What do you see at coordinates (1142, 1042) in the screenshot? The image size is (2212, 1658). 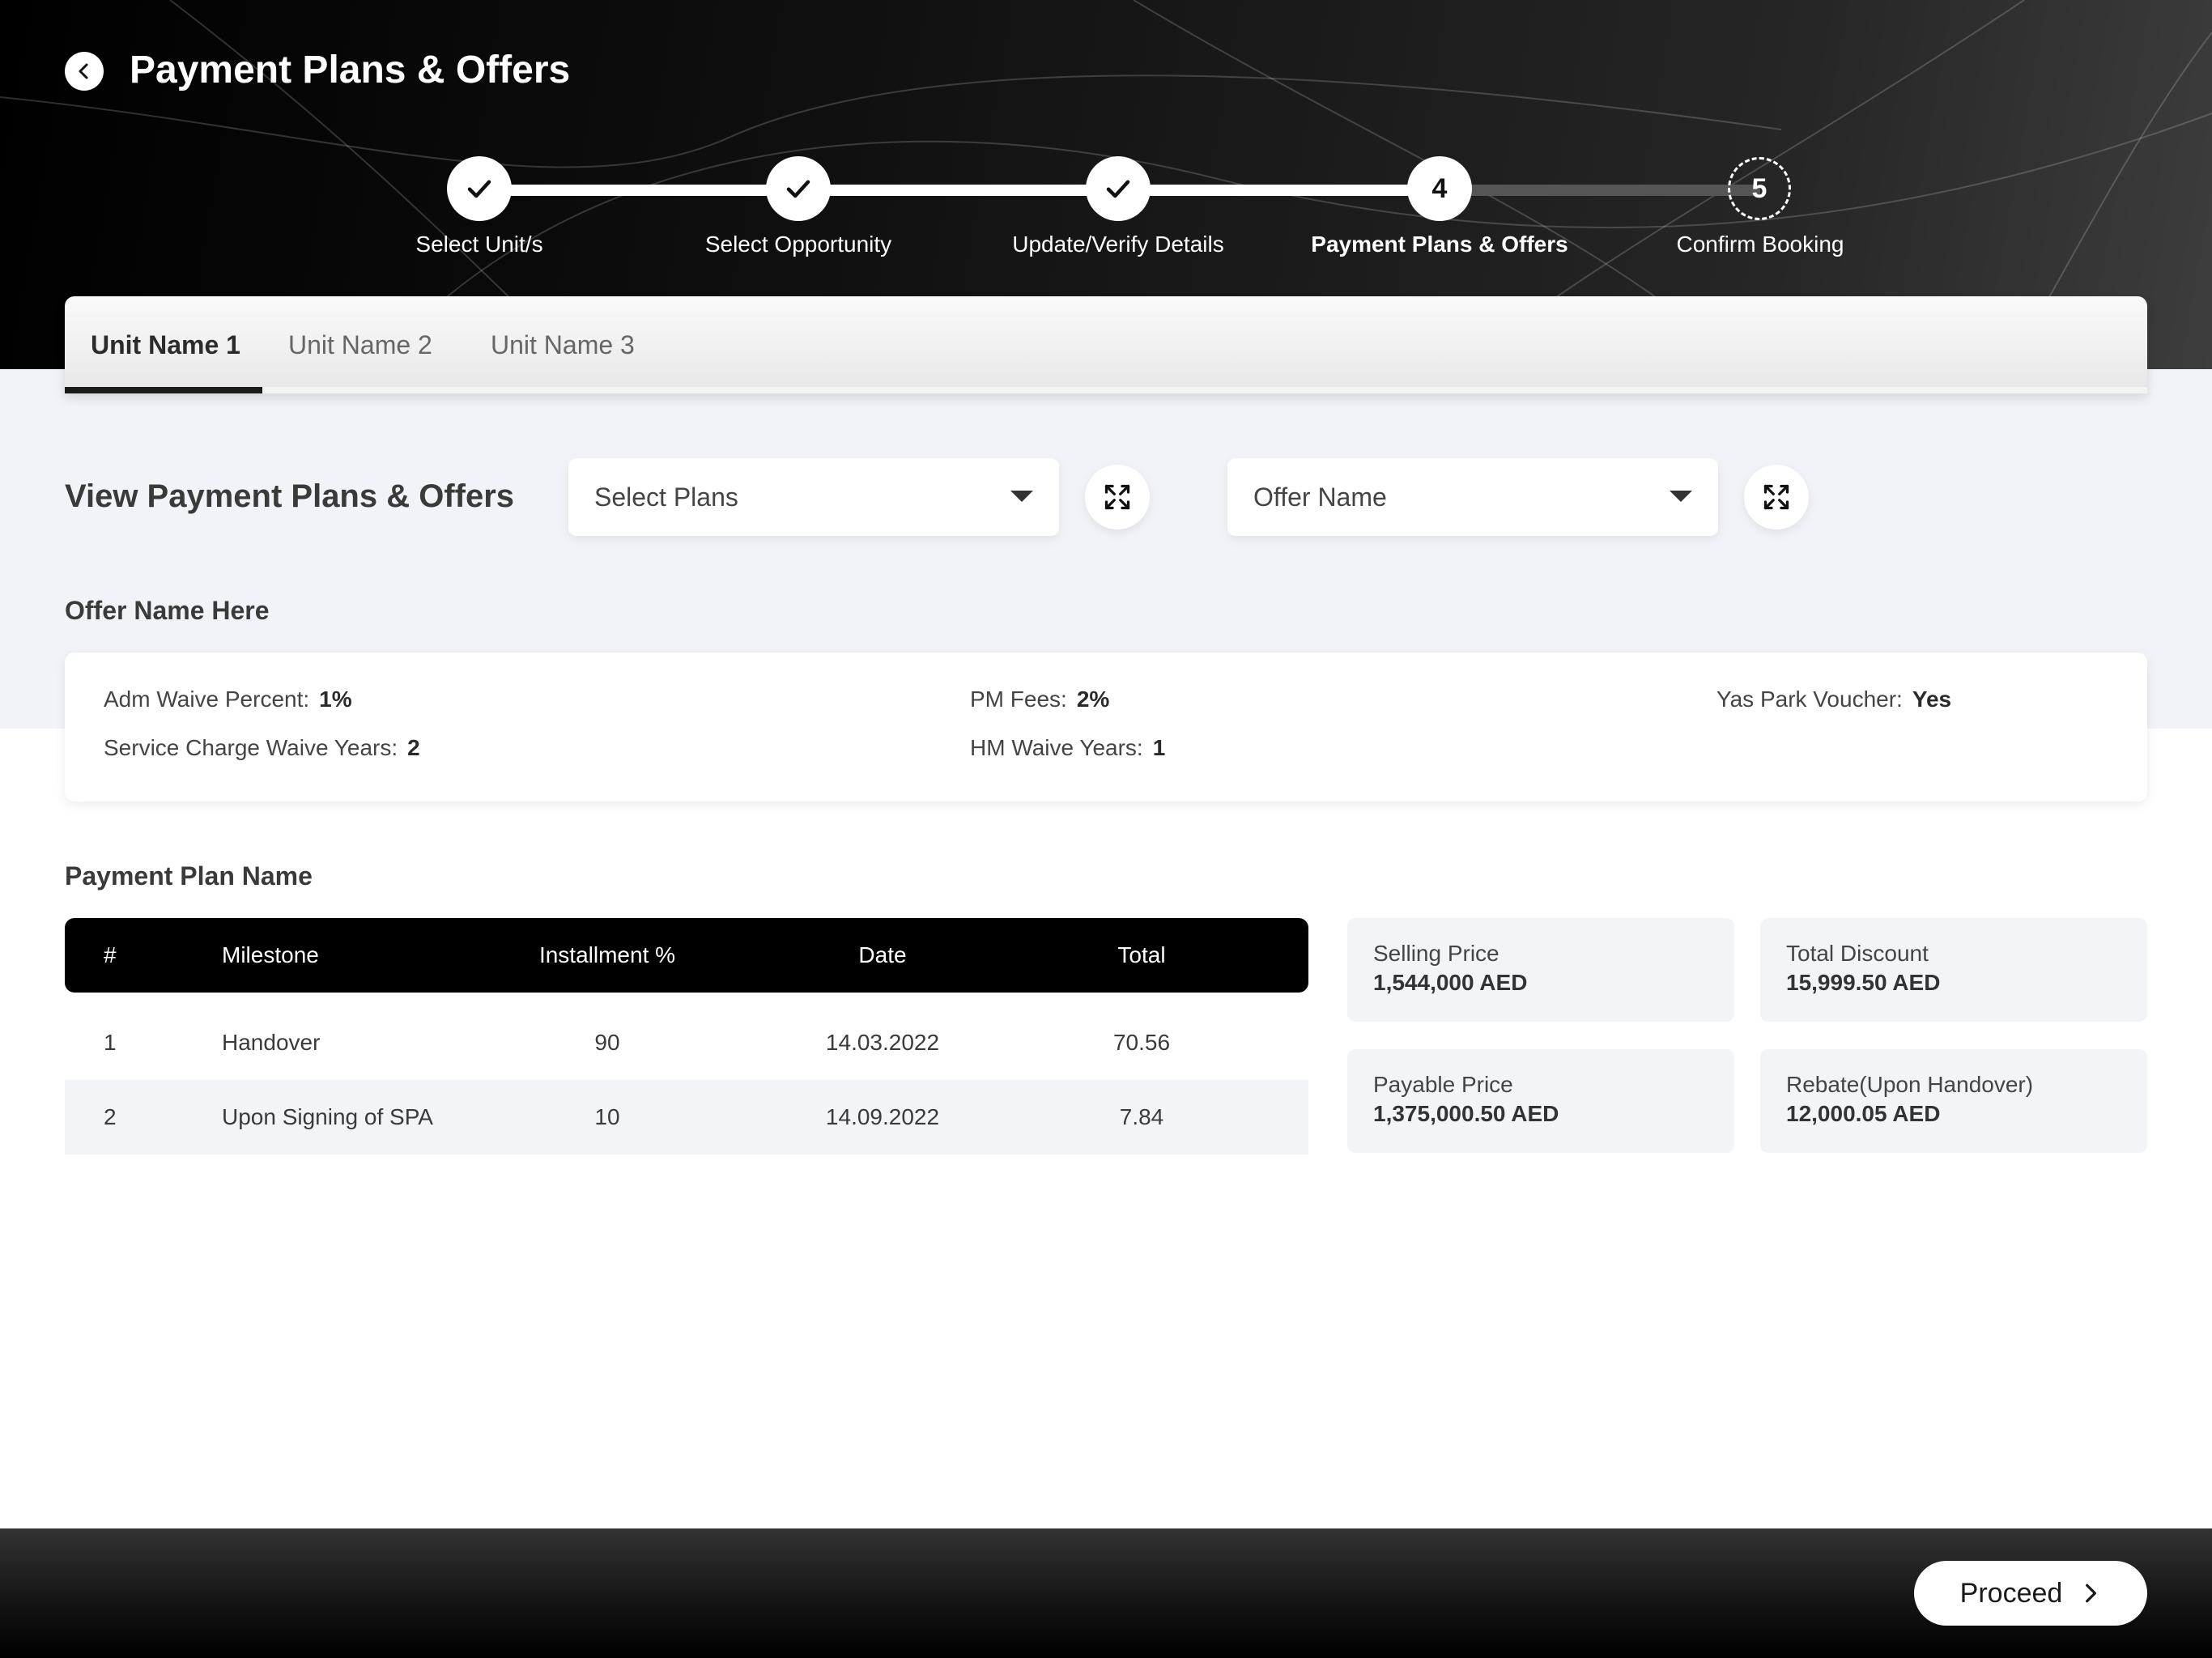 I see `table-cell: 70.56` at bounding box center [1142, 1042].